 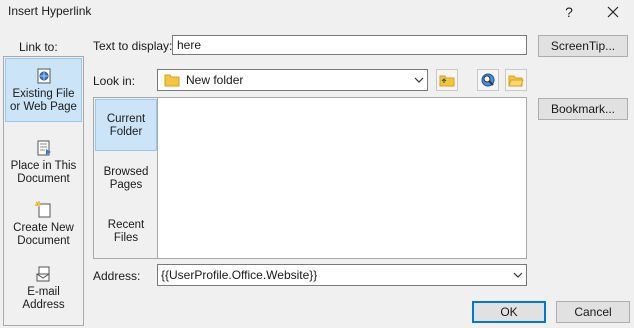 I want to click on up-folder-button, so click(x=447, y=80).